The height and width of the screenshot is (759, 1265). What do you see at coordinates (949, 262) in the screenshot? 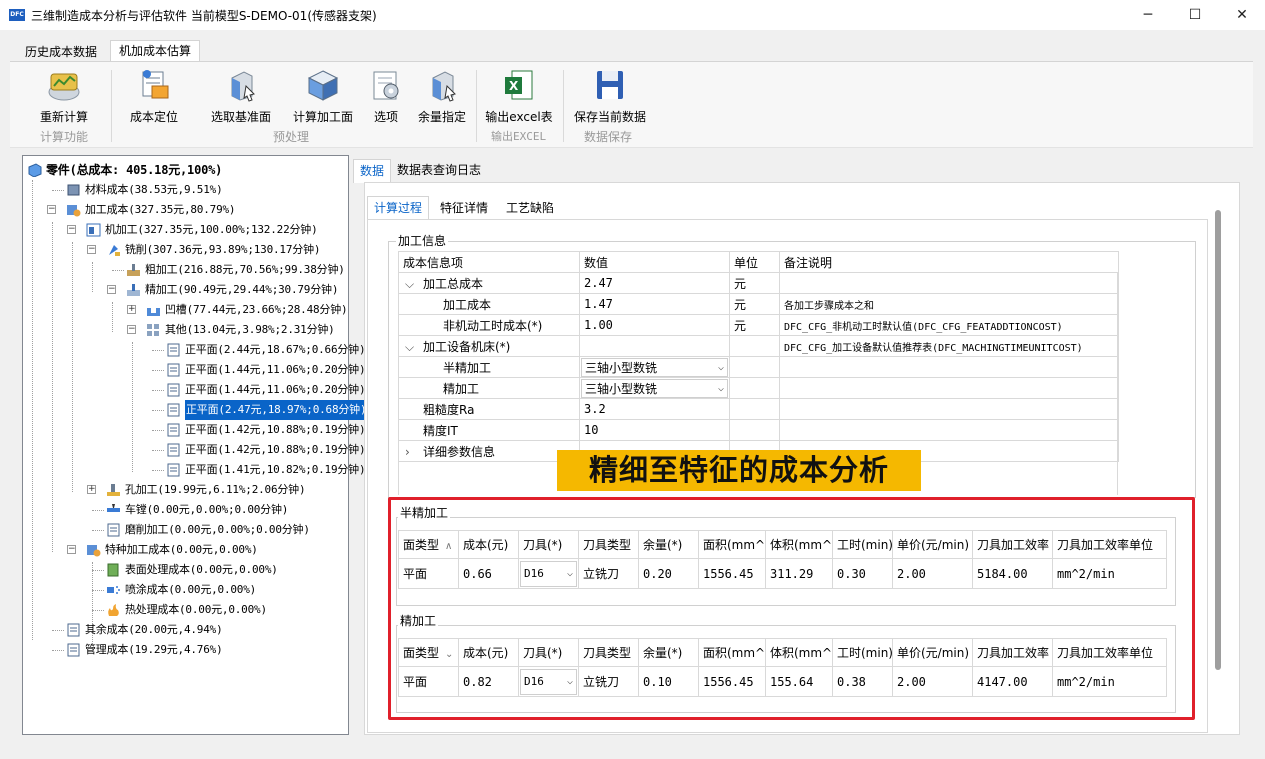
I see `column-header: 备注说明` at bounding box center [949, 262].